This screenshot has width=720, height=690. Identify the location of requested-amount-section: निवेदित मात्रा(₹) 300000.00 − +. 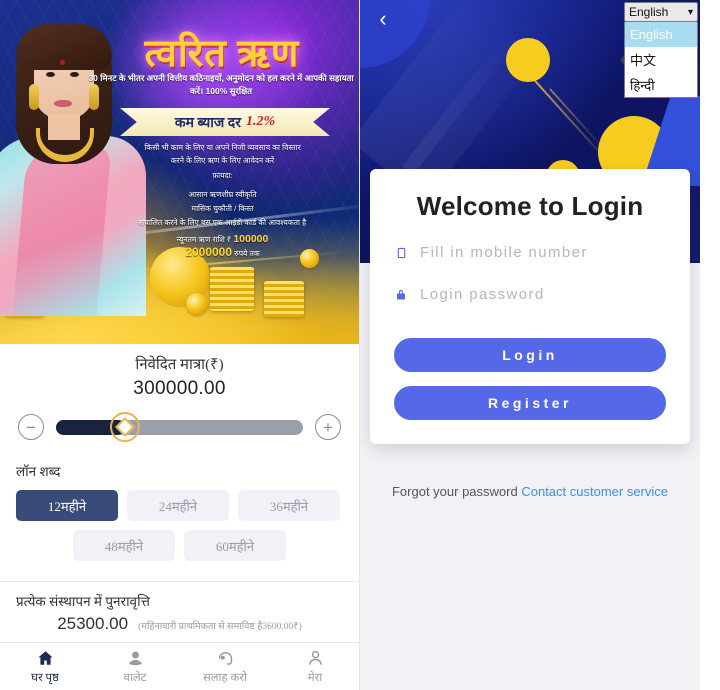
(179, 394).